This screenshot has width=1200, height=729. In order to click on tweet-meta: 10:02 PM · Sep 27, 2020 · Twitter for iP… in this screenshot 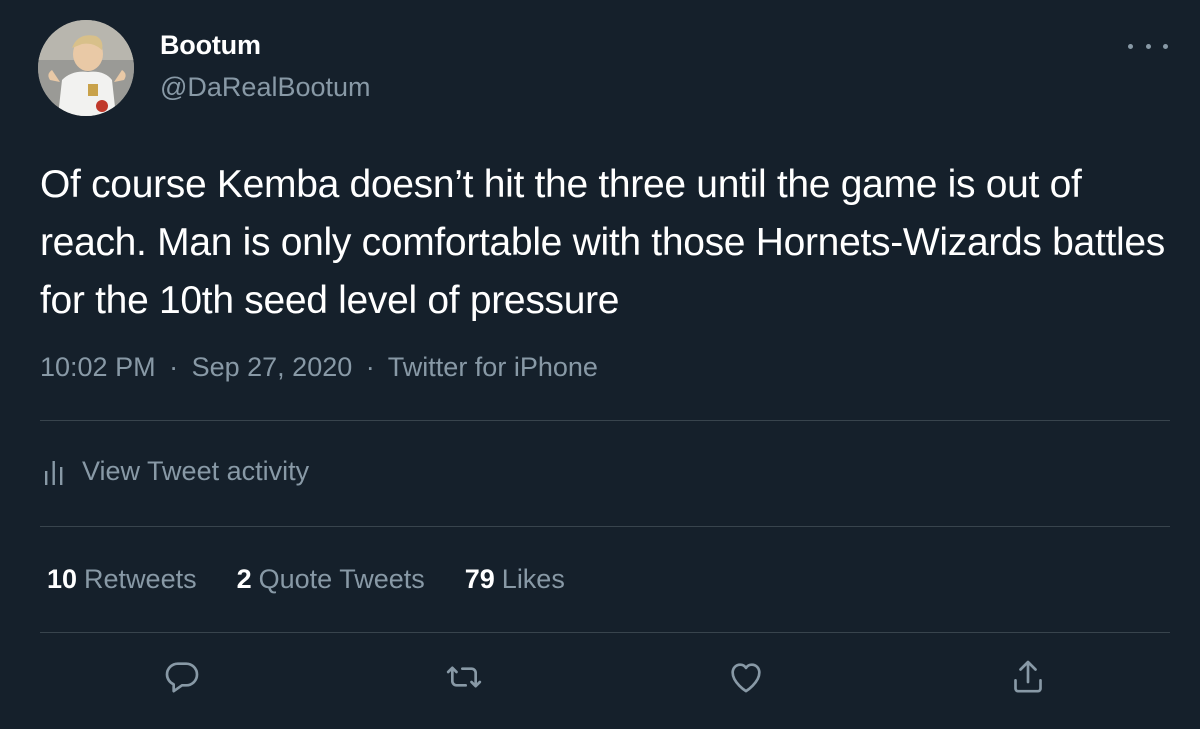, I will do `click(319, 367)`.